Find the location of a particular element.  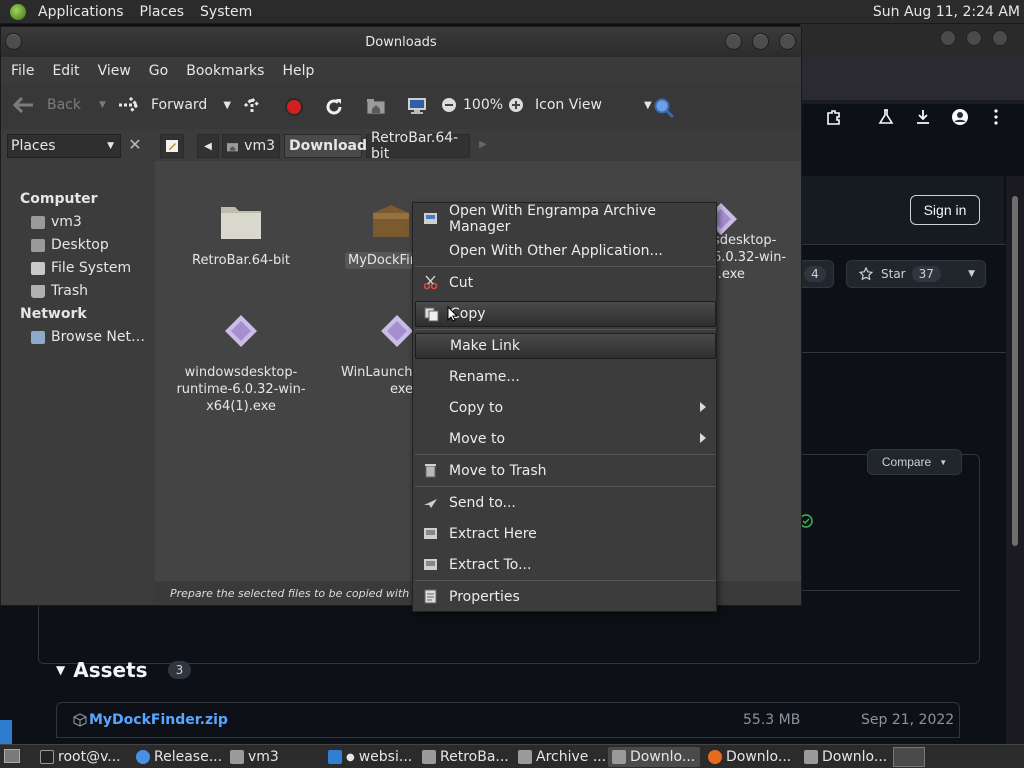

zoom-out-button: 100% is located at coordinates (472, 105).